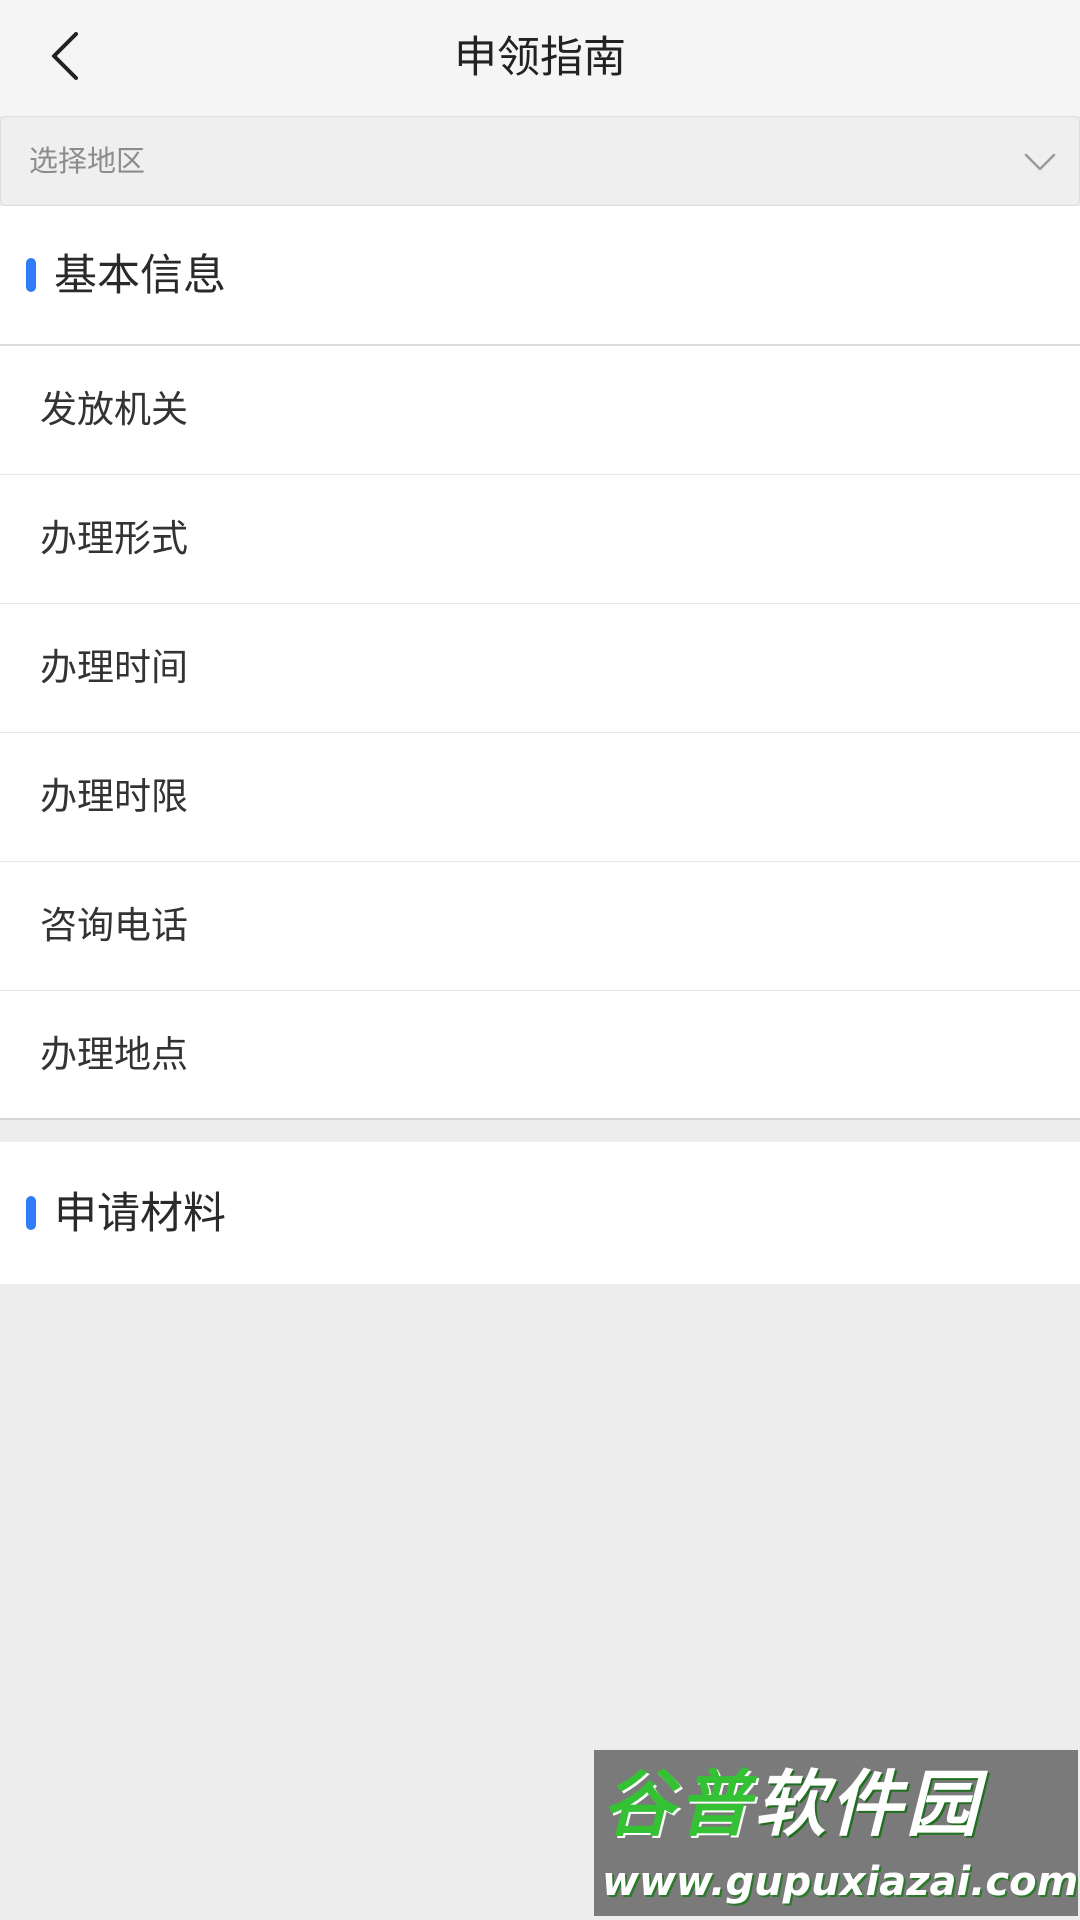 The width and height of the screenshot is (1080, 1920). What do you see at coordinates (1040, 162) in the screenshot?
I see `chevron-down-icon` at bounding box center [1040, 162].